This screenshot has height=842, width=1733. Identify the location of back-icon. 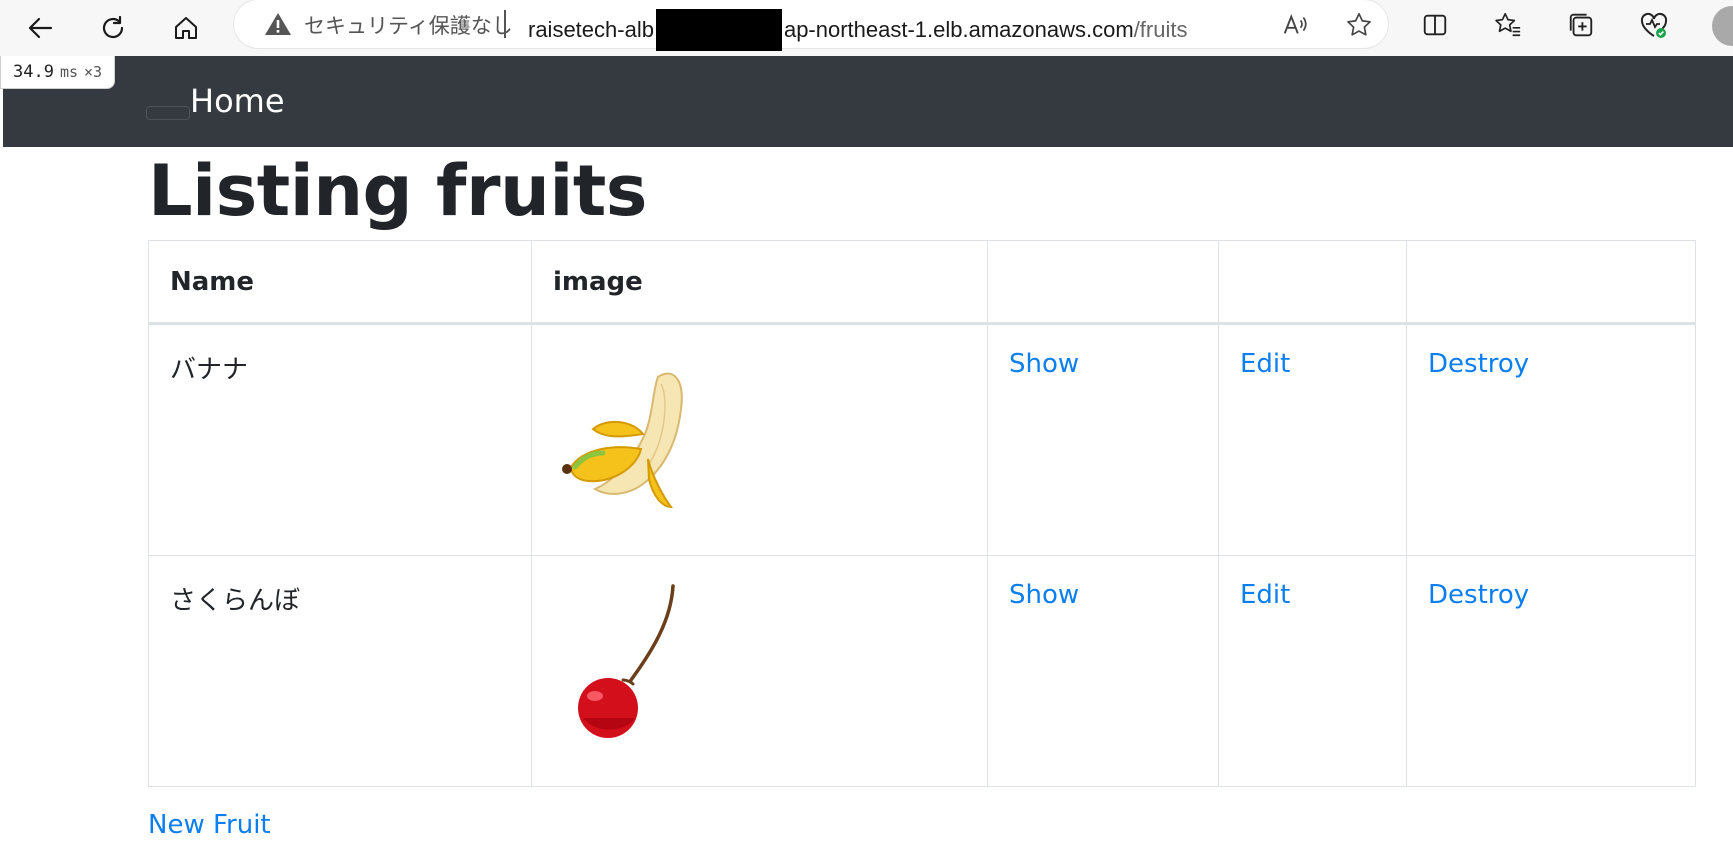
(40, 28).